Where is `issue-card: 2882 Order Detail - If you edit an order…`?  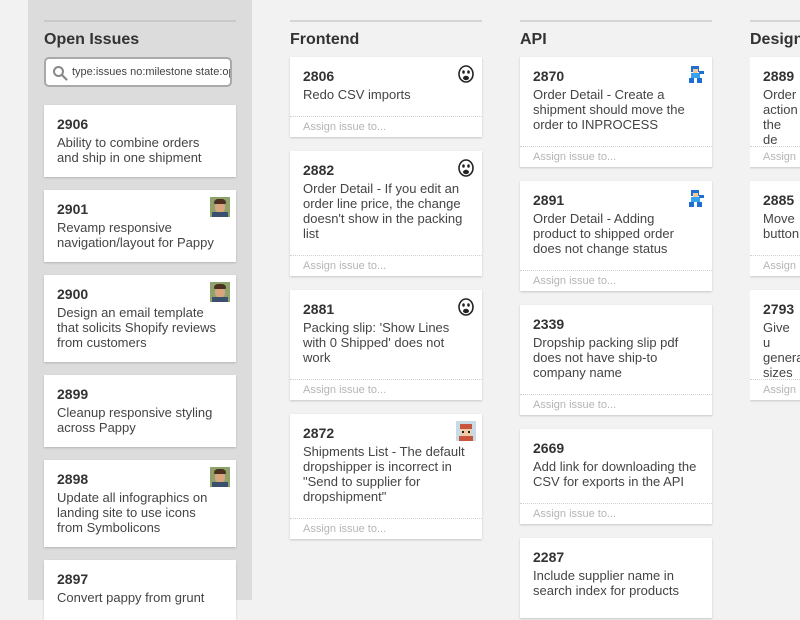
issue-card: 2882 Order Detail - If you edit an order… is located at coordinates (386, 213).